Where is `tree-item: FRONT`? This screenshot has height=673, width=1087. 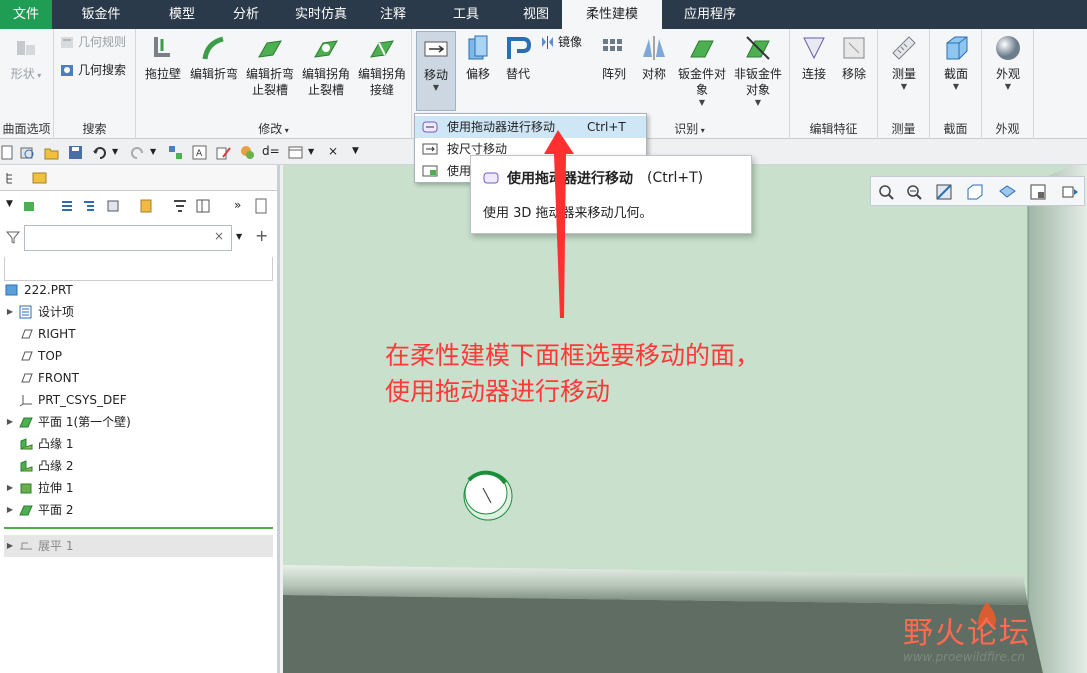
tree-item: FRONT is located at coordinates (41, 378).